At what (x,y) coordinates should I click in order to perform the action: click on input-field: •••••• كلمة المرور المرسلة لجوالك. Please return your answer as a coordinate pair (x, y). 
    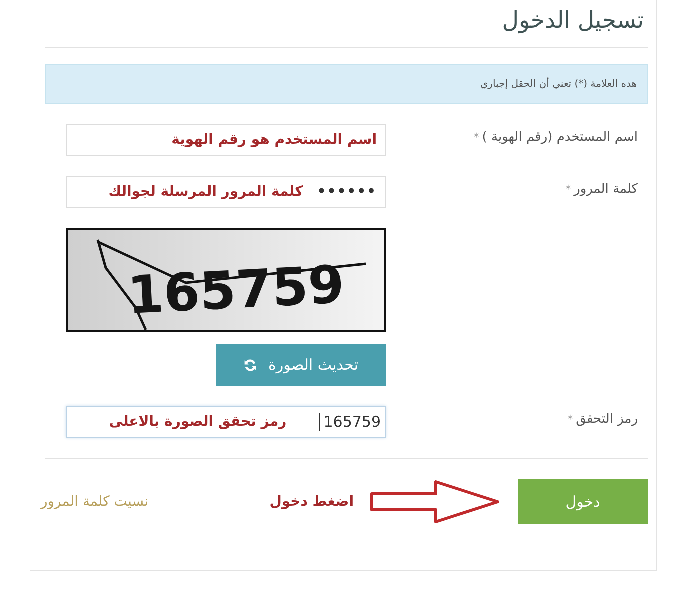
    Looking at the image, I should click on (226, 192).